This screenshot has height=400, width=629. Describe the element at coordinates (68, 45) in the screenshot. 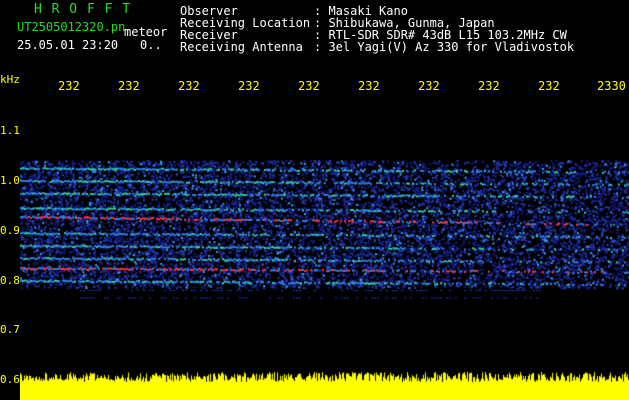

I see `datetime-label: 25.05.01 23:20` at that location.